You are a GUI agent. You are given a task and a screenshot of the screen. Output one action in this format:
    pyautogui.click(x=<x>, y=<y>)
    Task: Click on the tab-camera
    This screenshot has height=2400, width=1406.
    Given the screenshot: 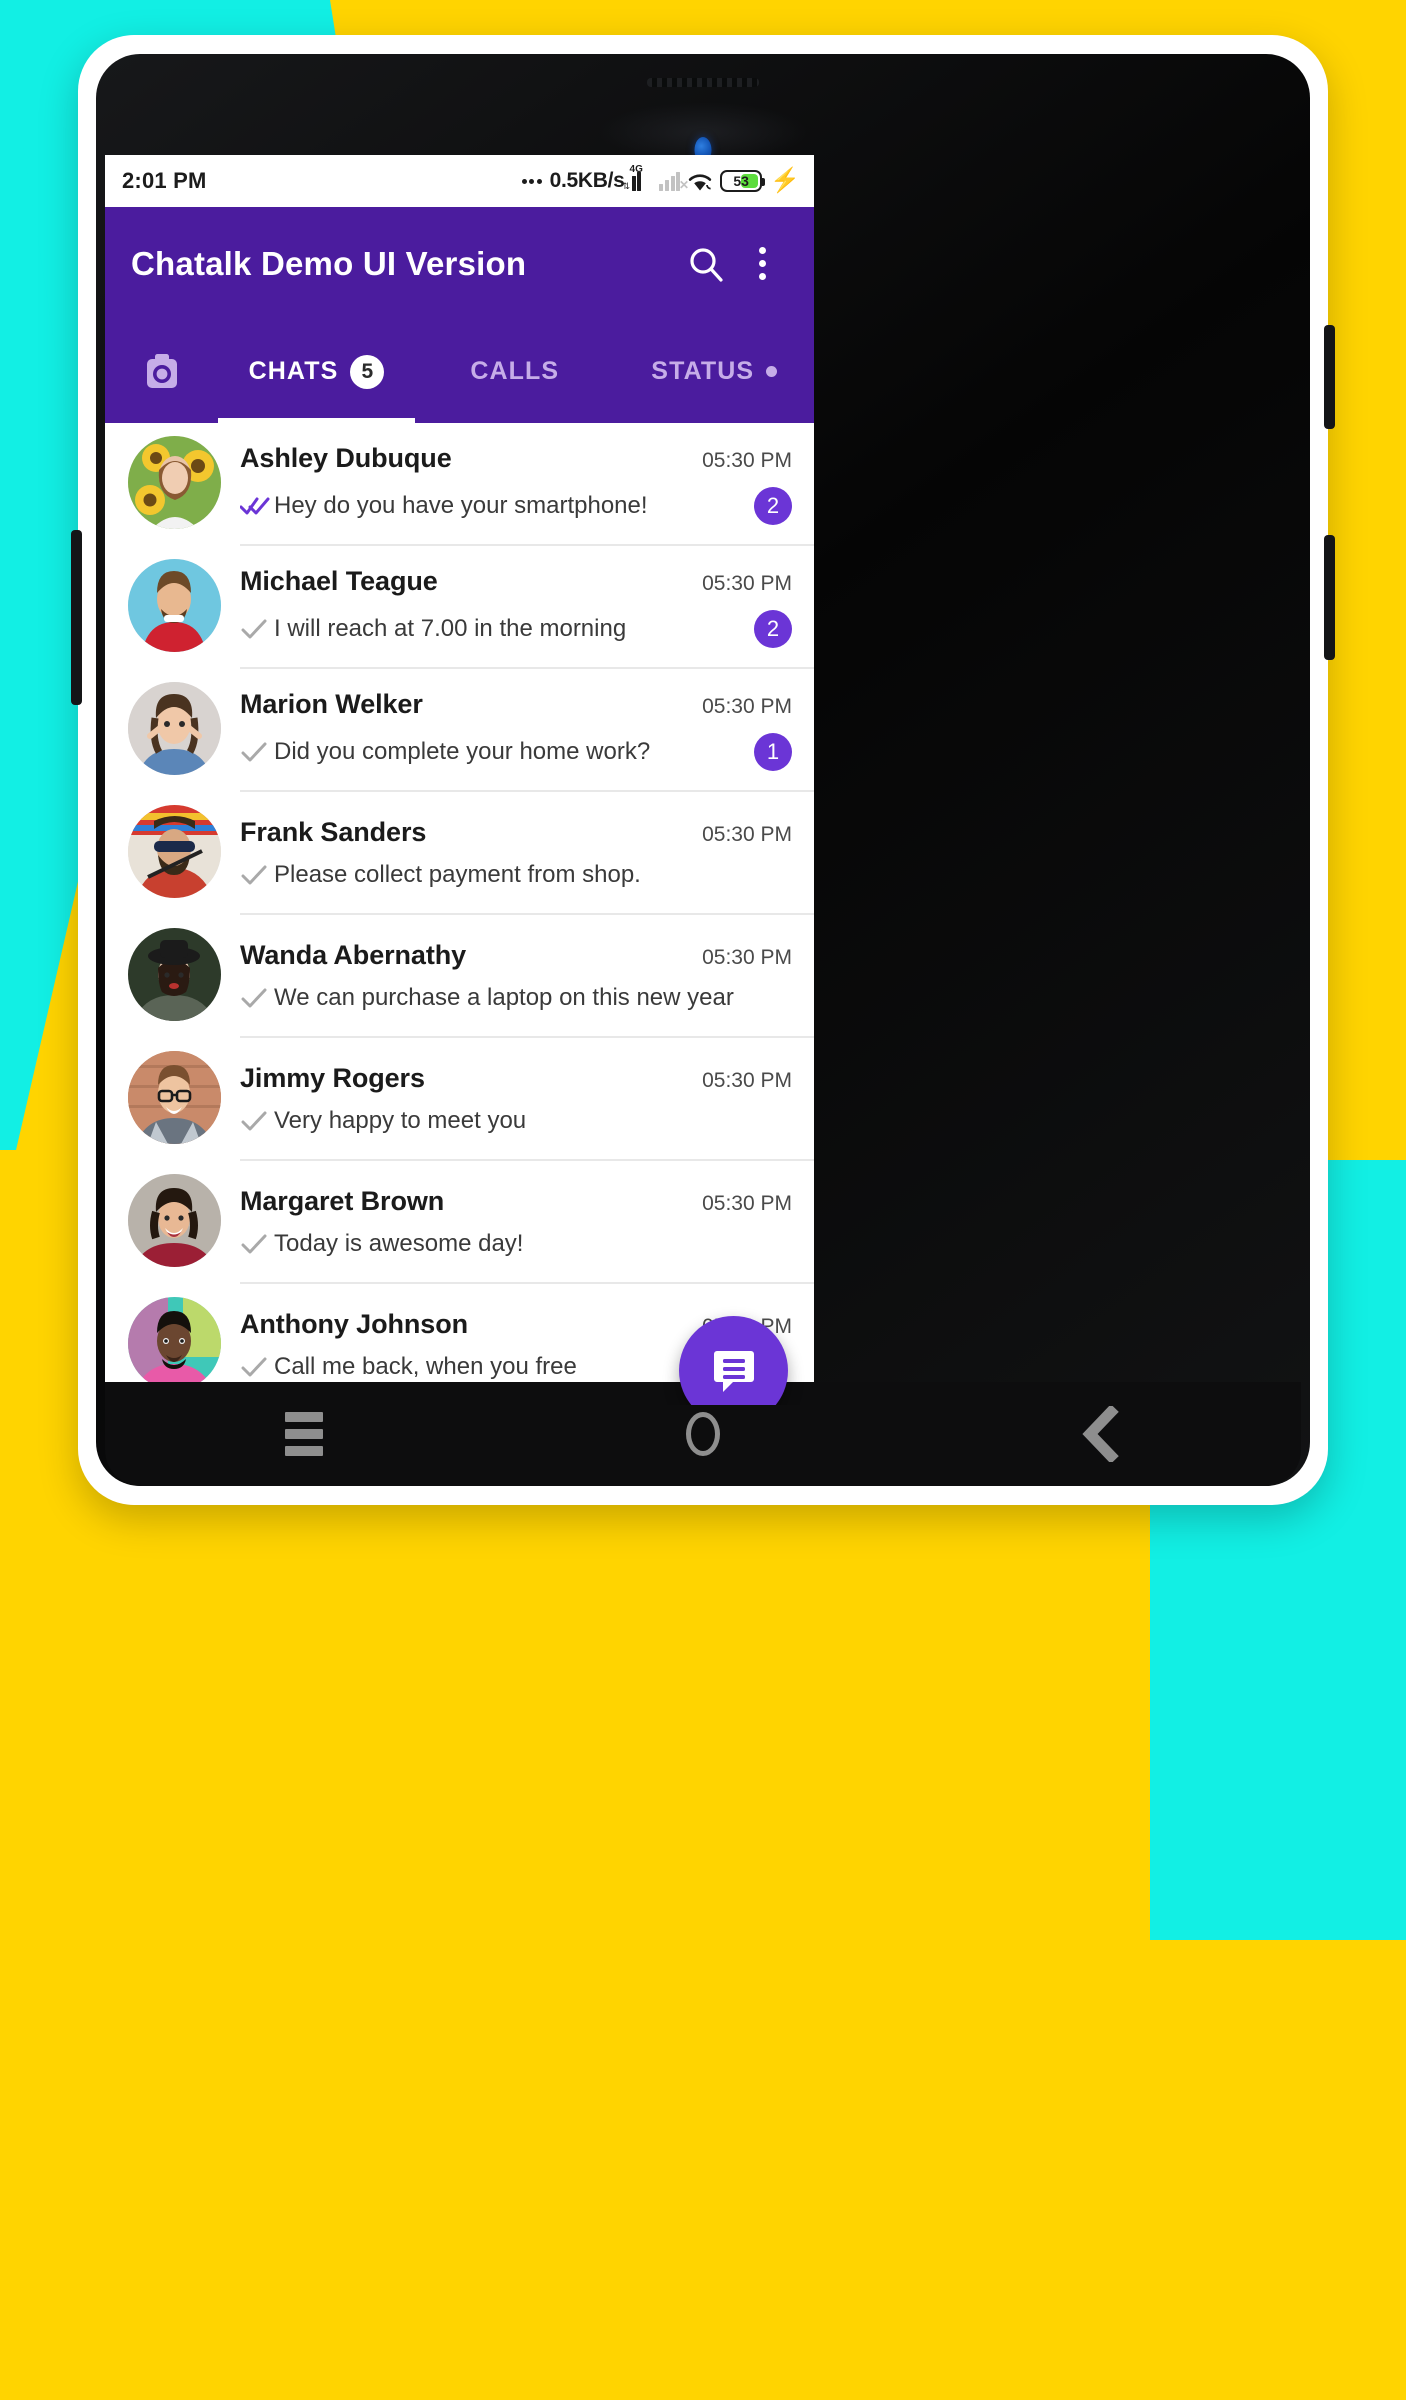 What is the action you would take?
    pyautogui.click(x=161, y=371)
    